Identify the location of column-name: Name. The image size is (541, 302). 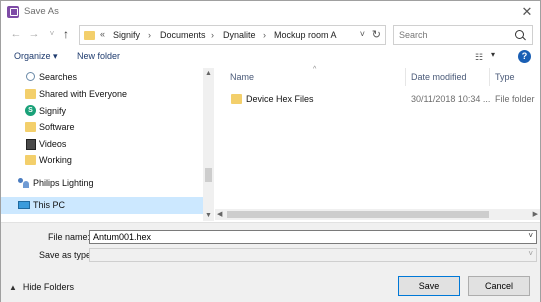
(242, 77).